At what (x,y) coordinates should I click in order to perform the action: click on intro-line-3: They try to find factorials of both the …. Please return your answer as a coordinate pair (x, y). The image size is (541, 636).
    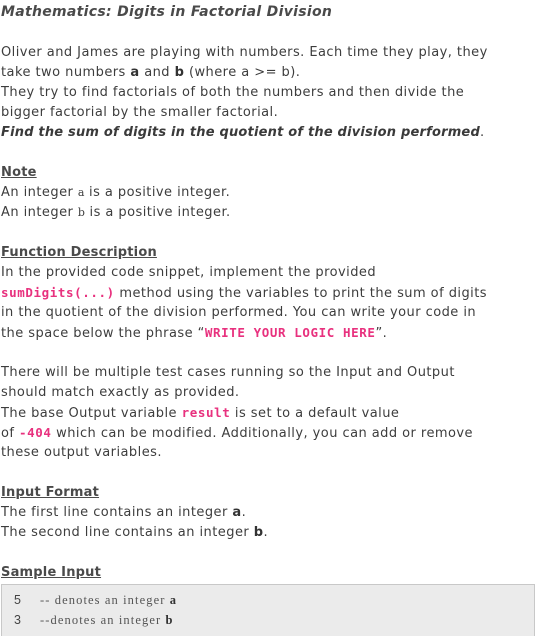
    Looking at the image, I should click on (233, 92).